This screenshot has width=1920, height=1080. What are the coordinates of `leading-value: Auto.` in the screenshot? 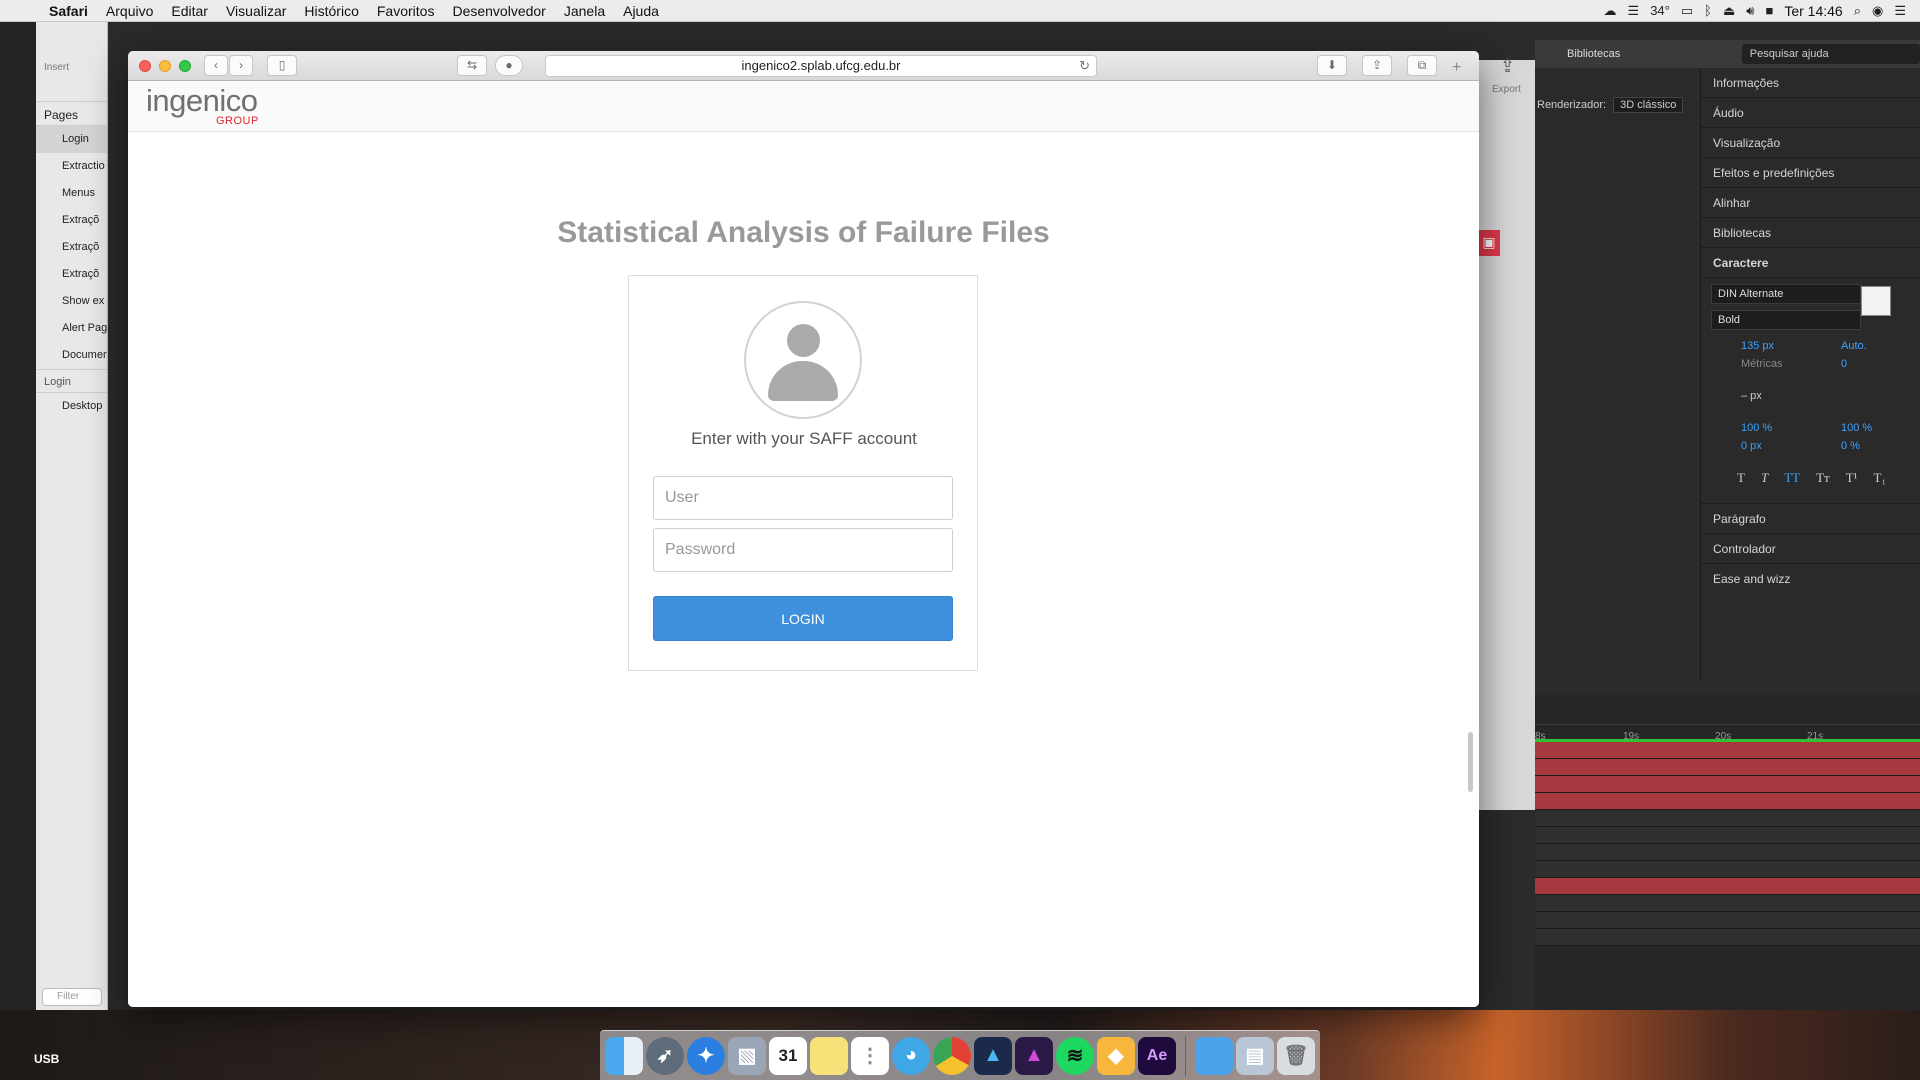 It's located at (1854, 346).